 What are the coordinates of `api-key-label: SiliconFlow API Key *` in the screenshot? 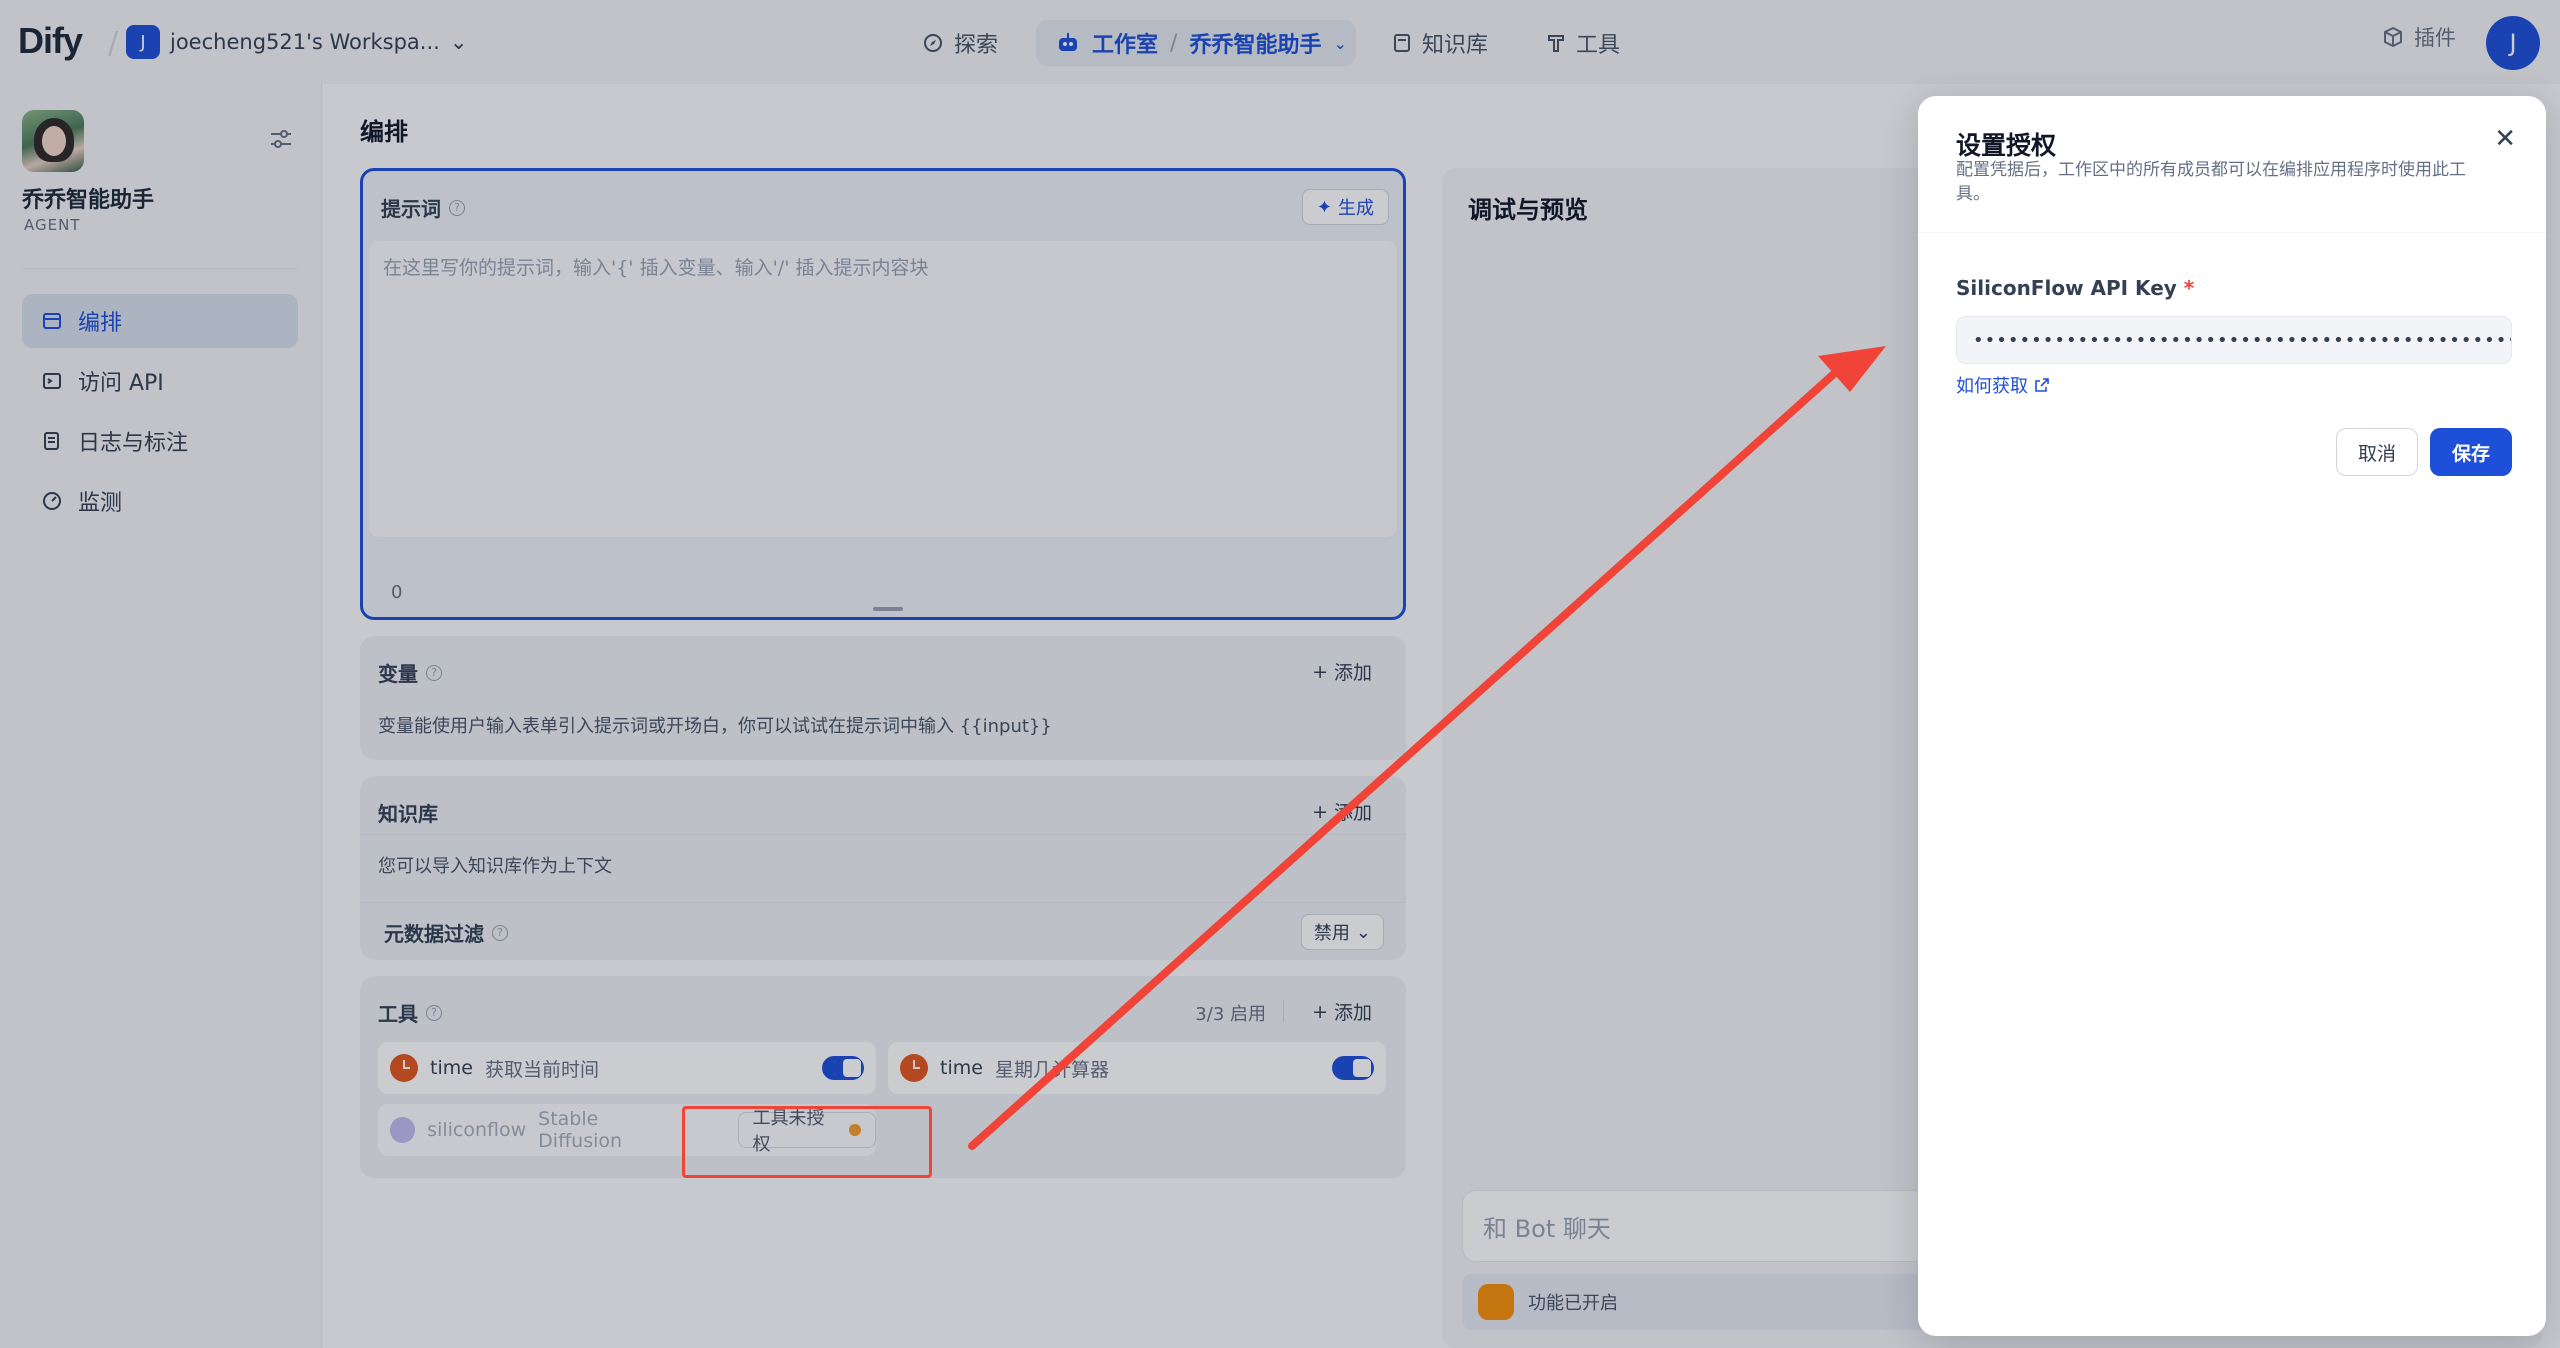 It's located at (2075, 288).